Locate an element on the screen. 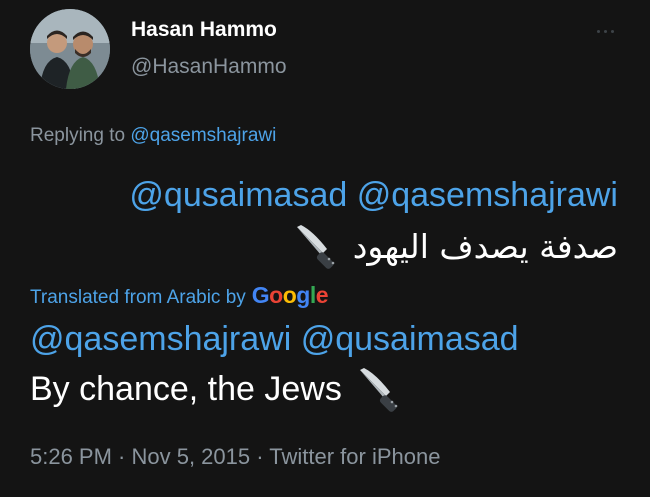 This screenshot has height=497, width=650. original-text: صدفة يصدف اليهود is located at coordinates (485, 246).